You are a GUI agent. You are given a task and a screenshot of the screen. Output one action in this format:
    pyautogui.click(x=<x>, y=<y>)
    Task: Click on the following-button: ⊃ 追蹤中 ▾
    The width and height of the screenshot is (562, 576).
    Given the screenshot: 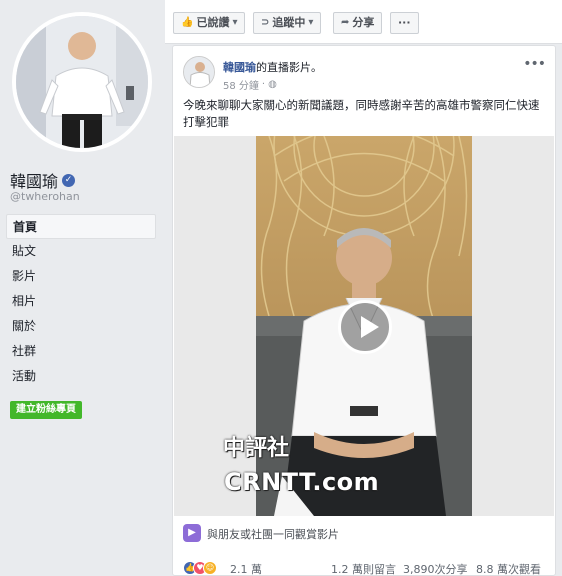 What is the action you would take?
    pyautogui.click(x=287, y=23)
    